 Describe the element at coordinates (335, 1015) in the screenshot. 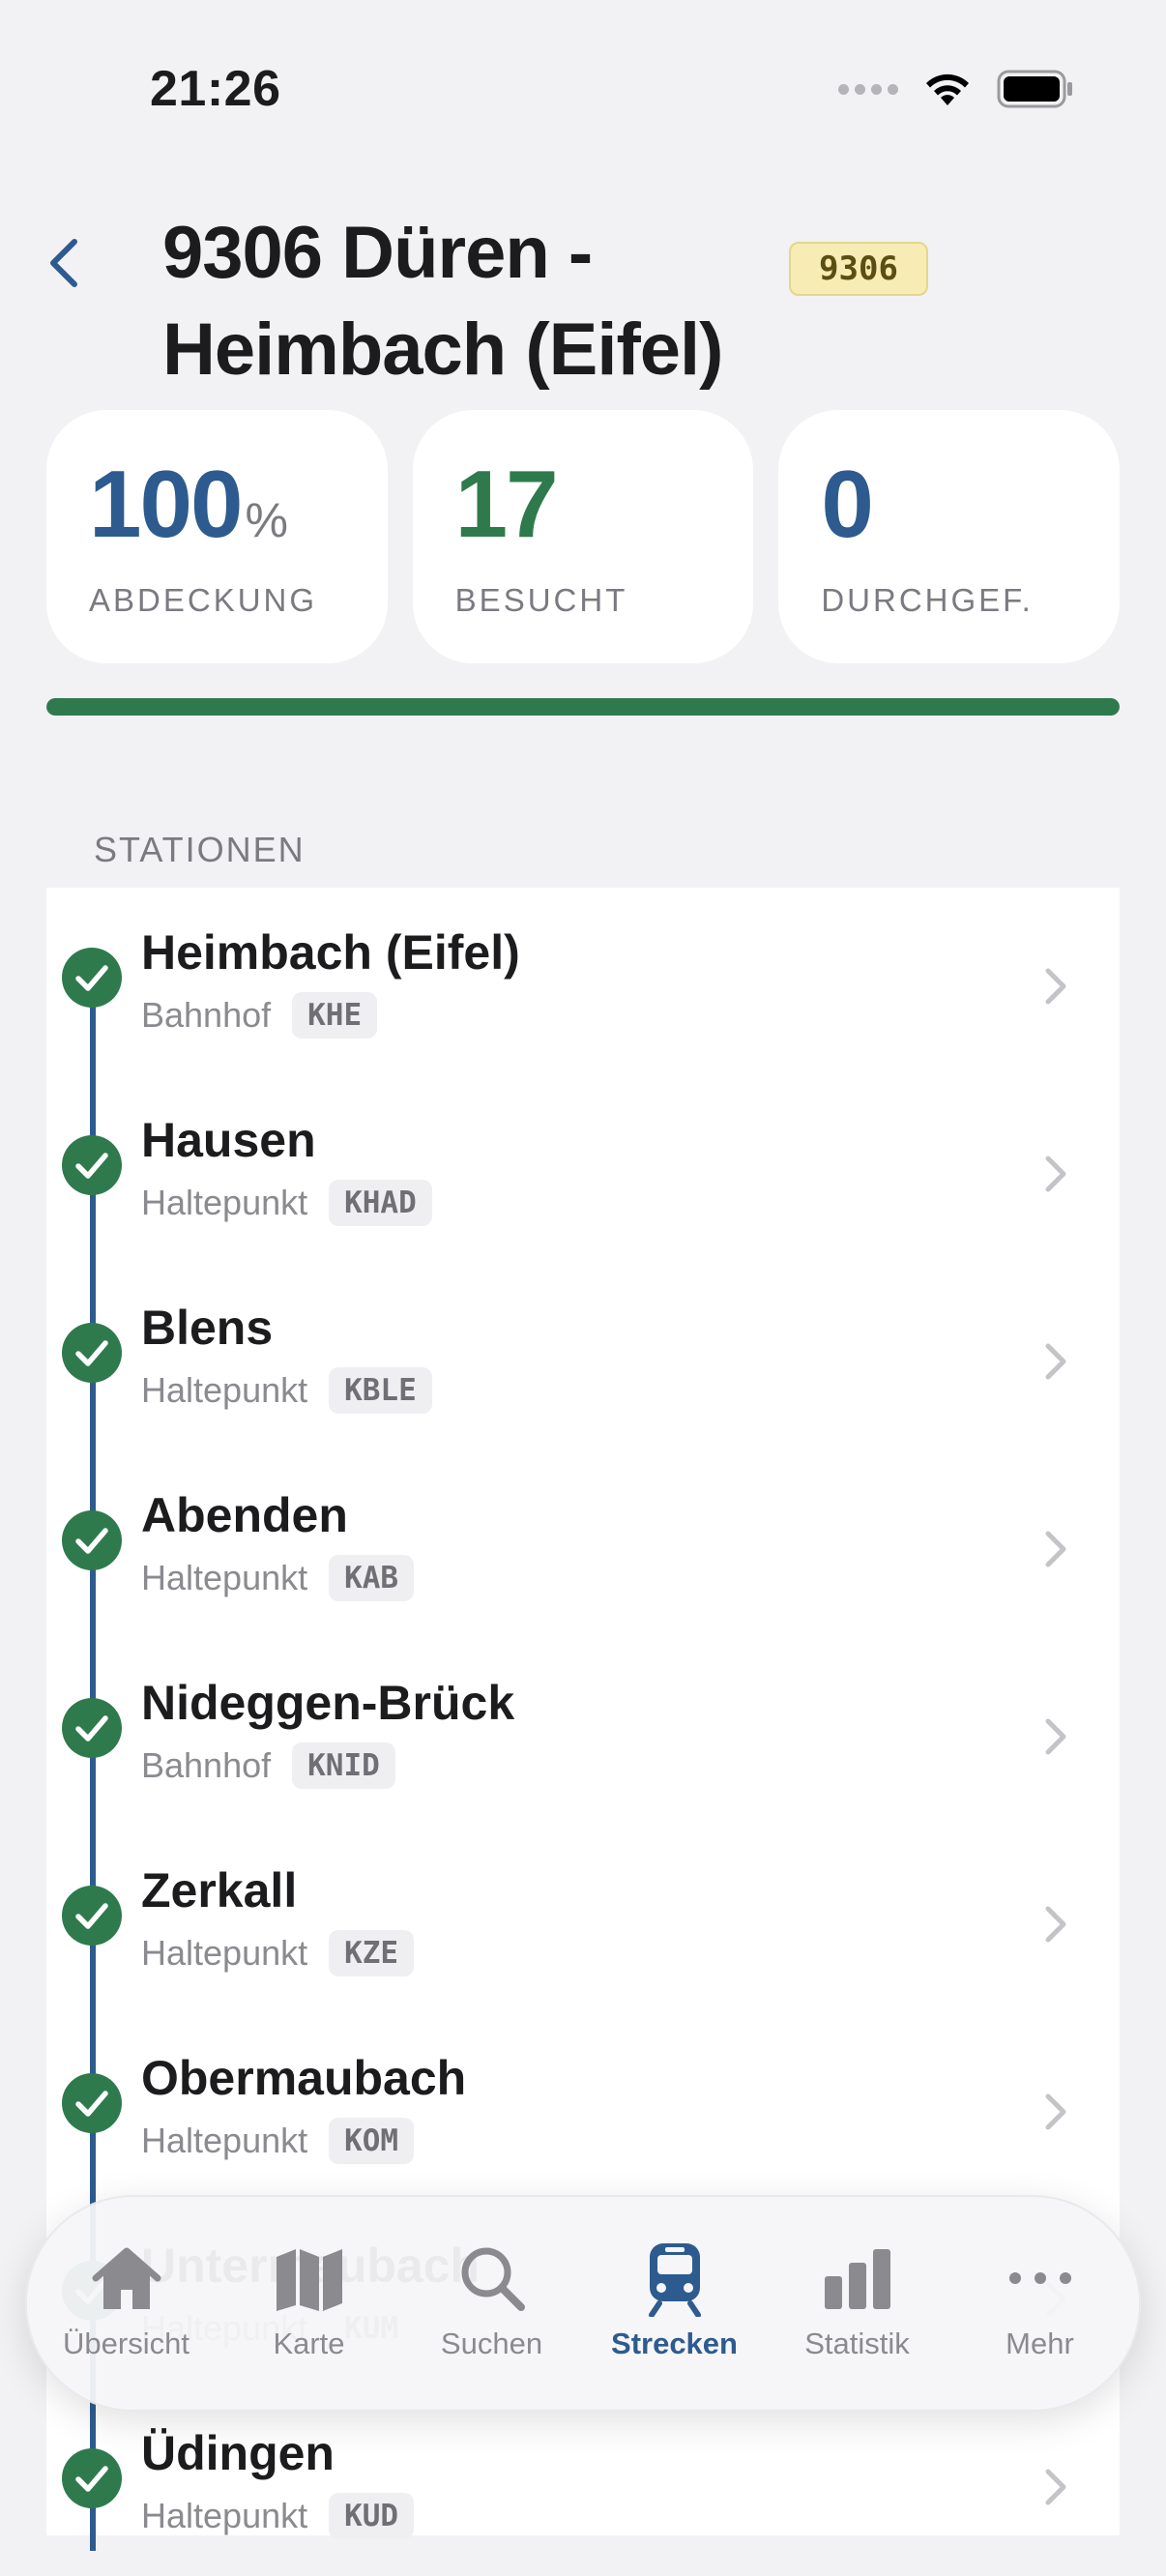

I see `station-code: KHE` at that location.